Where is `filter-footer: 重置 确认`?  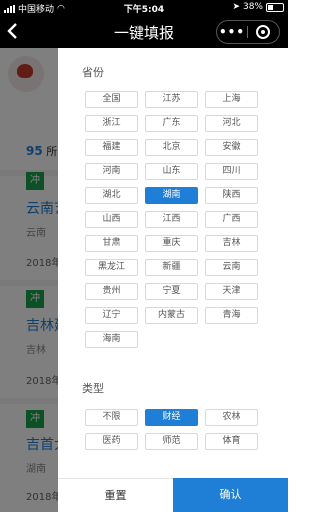
filter-footer: 重置 确认 is located at coordinates (173, 495).